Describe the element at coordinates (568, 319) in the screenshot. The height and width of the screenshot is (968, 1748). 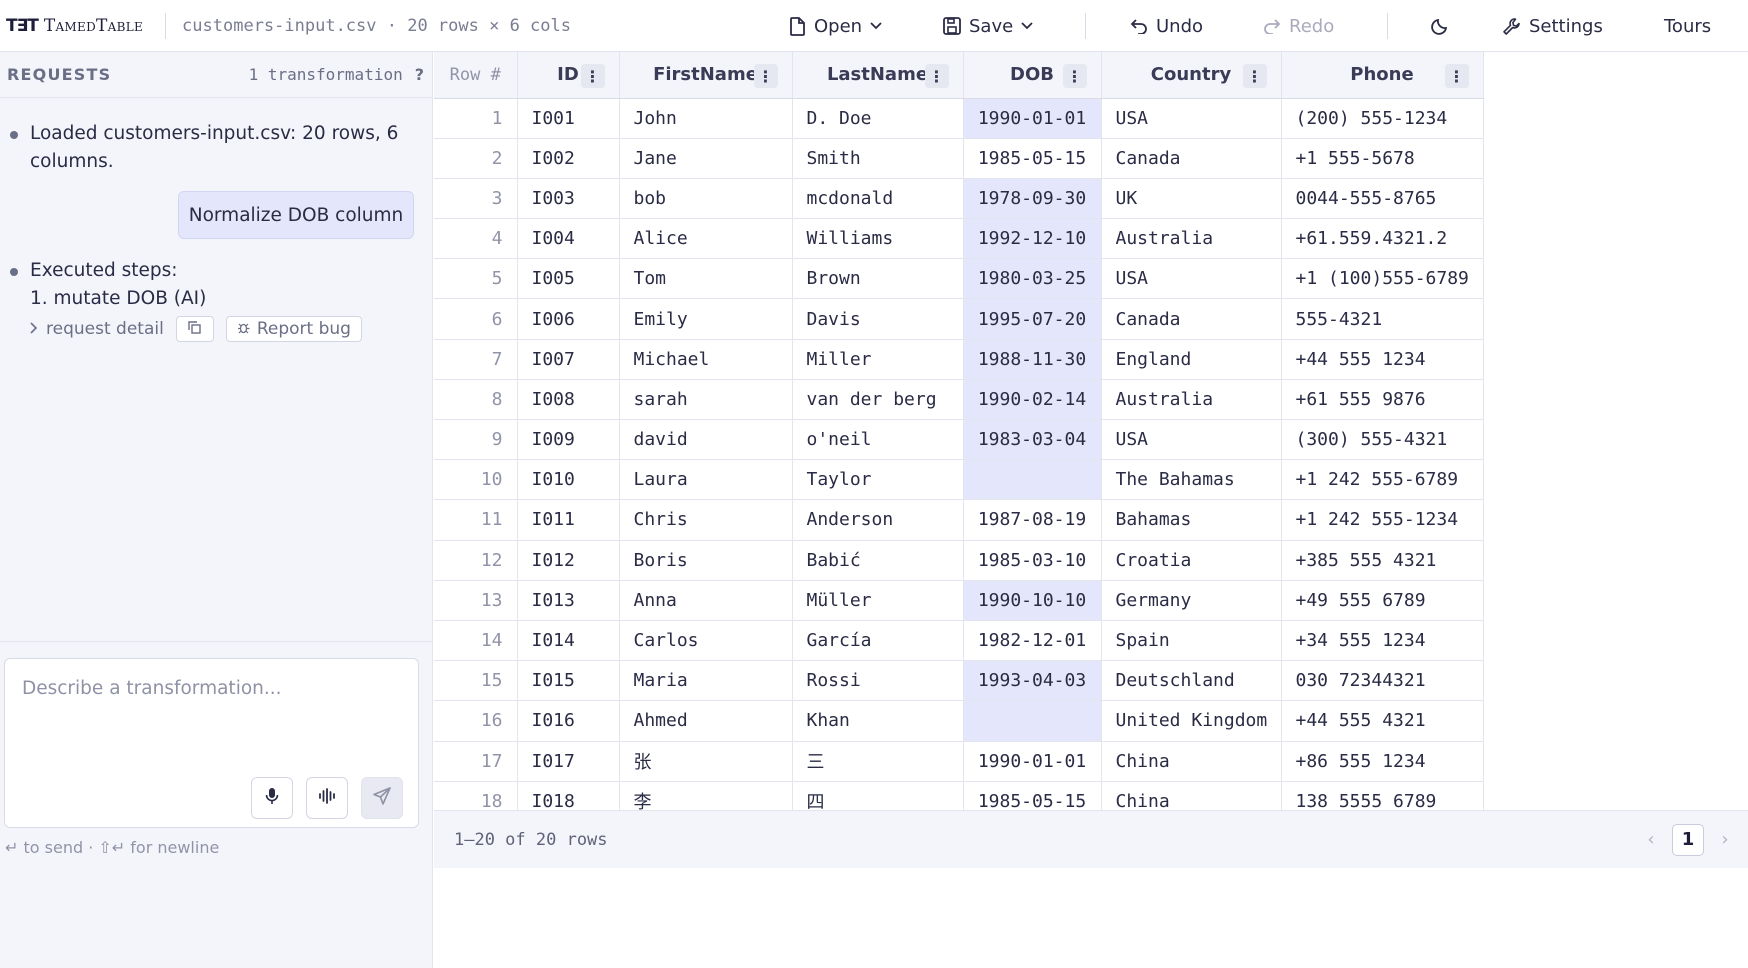
I see `id-cell: I006` at that location.